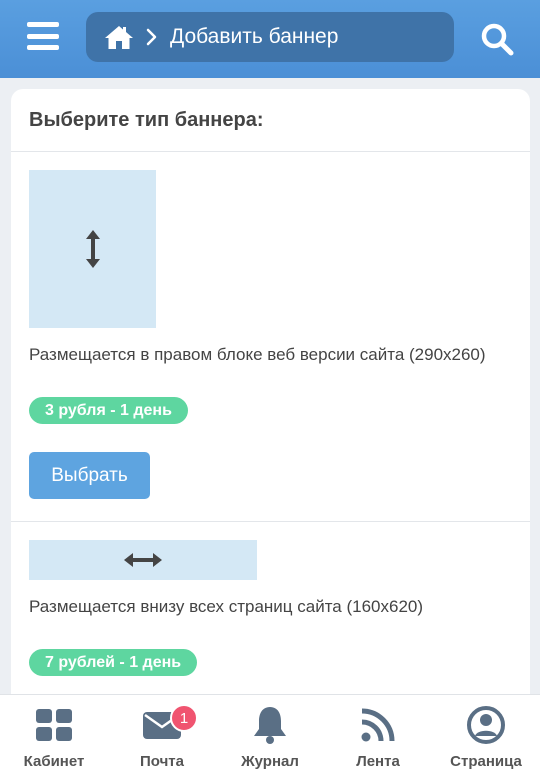 Image resolution: width=540 pixels, height=779 pixels. Describe the element at coordinates (497, 39) in the screenshot. I see `search-icon` at that location.